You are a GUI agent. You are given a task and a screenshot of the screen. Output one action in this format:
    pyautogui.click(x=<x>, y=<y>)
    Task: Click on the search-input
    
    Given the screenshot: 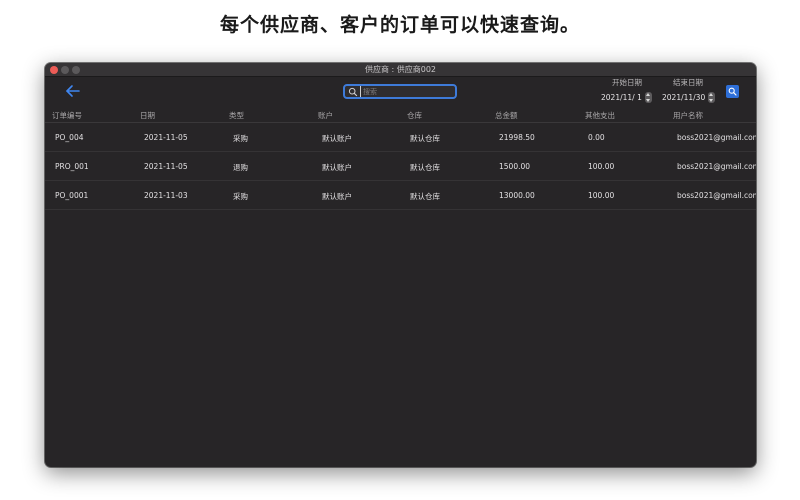 What is the action you would take?
    pyautogui.click(x=407, y=91)
    